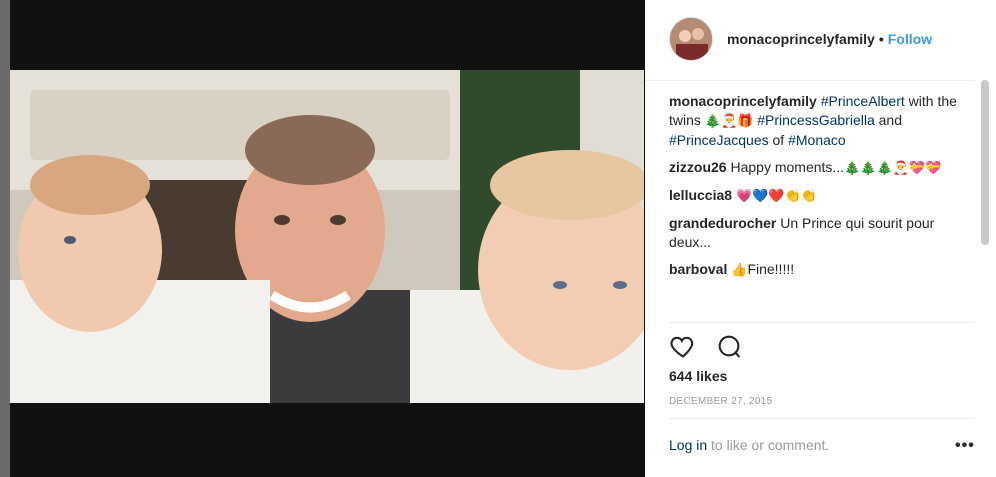 This screenshot has height=477, width=996. I want to click on login-prompt: Log in to like or comment., so click(749, 445).